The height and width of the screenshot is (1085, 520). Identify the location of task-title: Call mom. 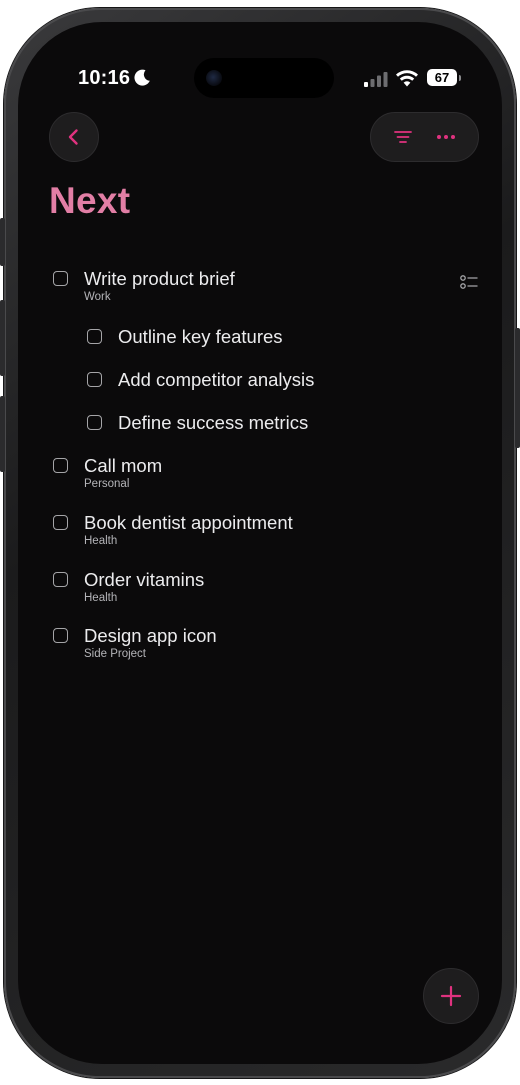
(123, 465).